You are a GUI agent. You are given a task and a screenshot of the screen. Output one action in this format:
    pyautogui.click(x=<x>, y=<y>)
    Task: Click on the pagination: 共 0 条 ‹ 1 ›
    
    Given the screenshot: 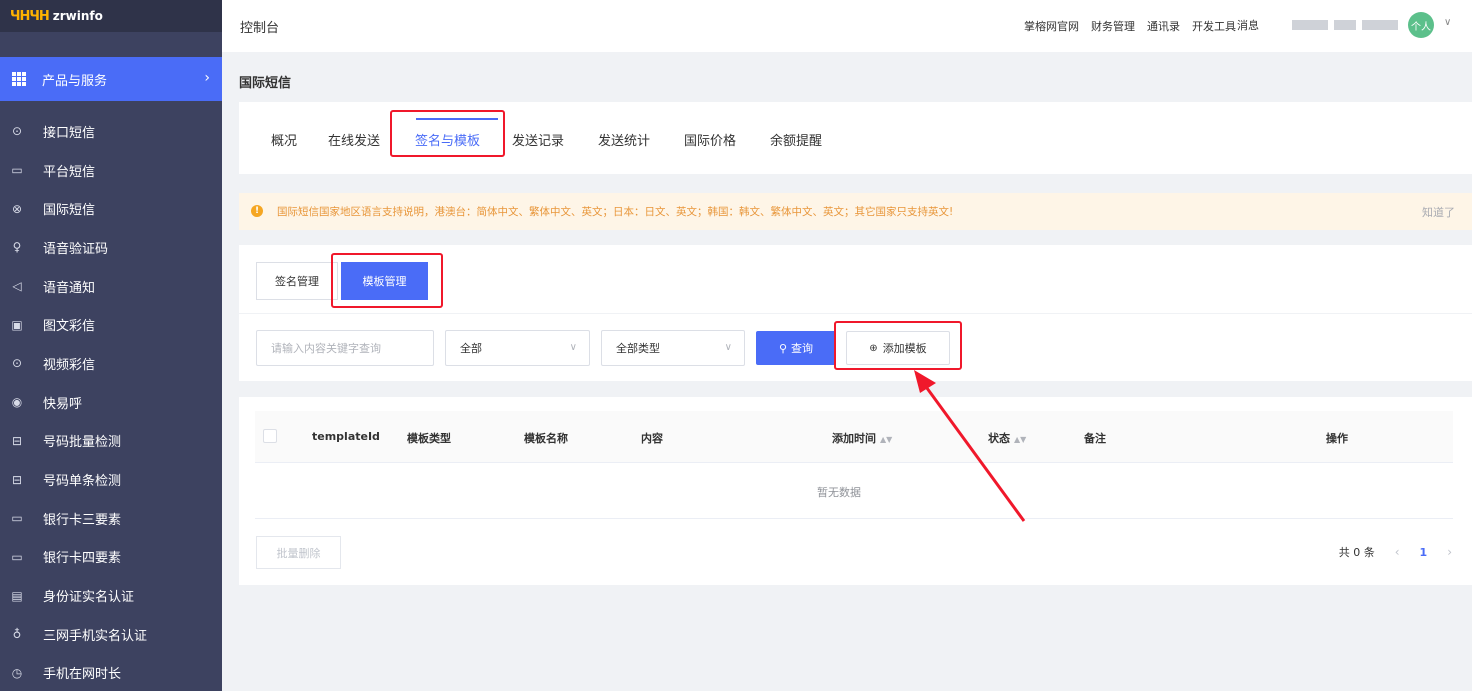 What is the action you would take?
    pyautogui.click(x=1395, y=552)
    